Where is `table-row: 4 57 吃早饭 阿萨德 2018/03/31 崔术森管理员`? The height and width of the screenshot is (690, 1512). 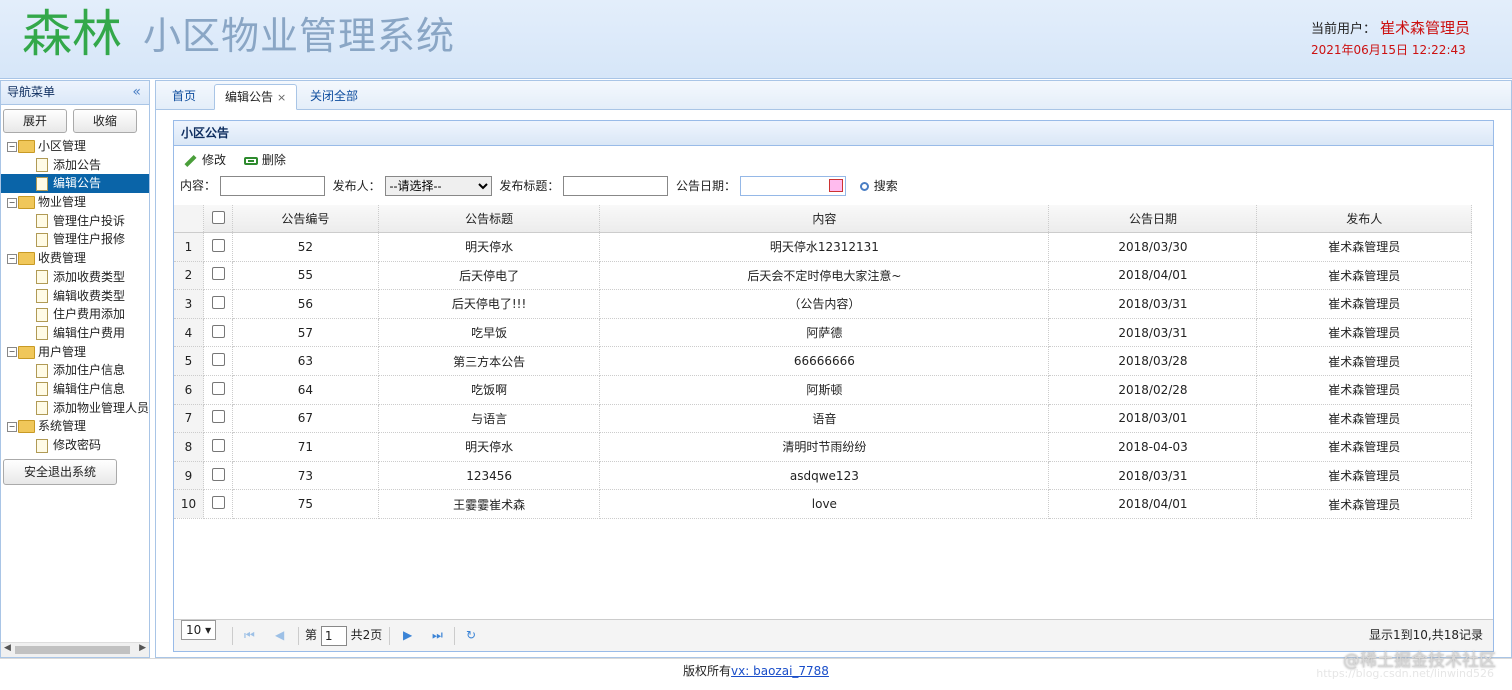
table-row: 4 57 吃早饭 阿萨德 2018/03/31 崔术森管理员 is located at coordinates (823, 333).